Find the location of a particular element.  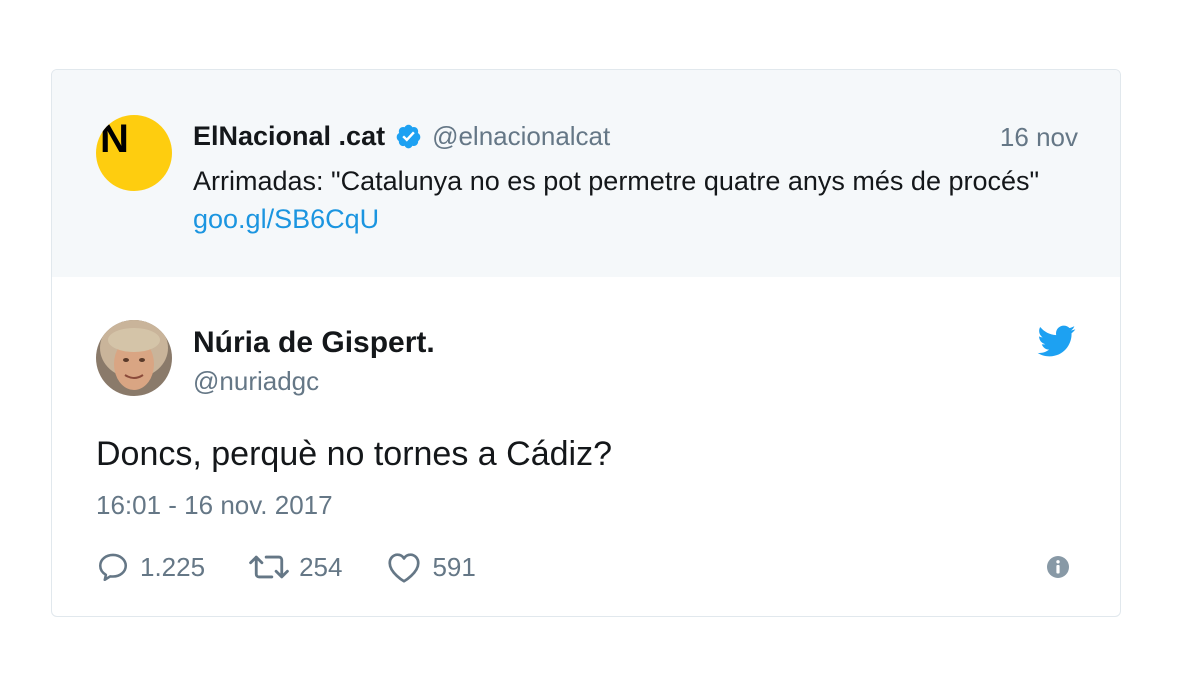

quoted-author-handle: @elnacionalcat is located at coordinates (521, 136).